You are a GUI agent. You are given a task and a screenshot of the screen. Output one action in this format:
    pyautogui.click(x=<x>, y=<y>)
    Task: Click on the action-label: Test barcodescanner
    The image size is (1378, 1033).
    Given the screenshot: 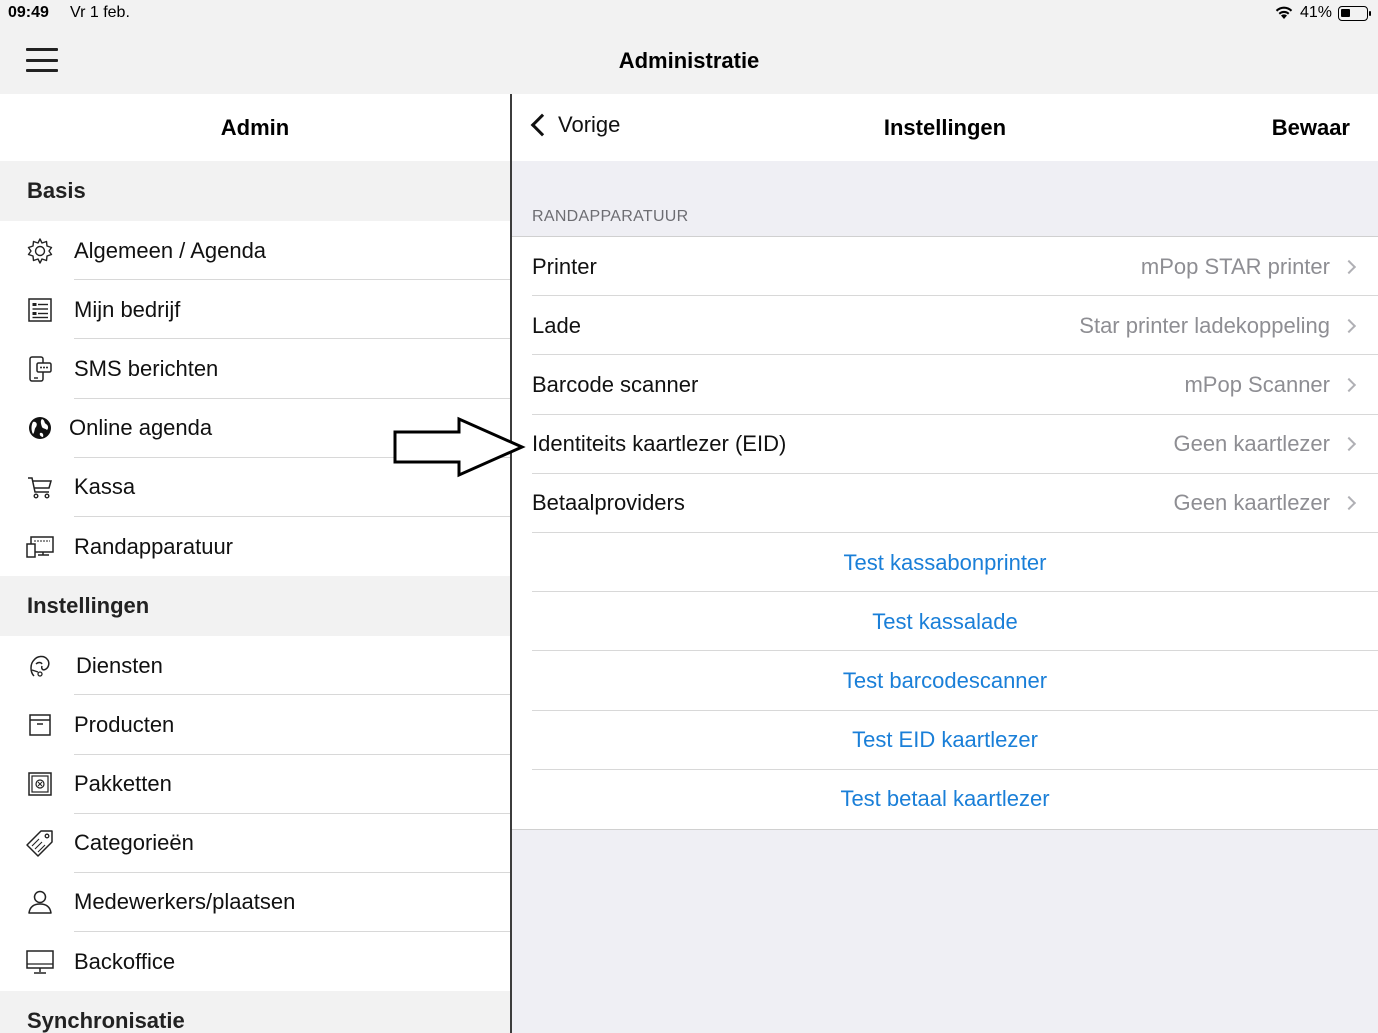 What is the action you would take?
    pyautogui.click(x=945, y=680)
    